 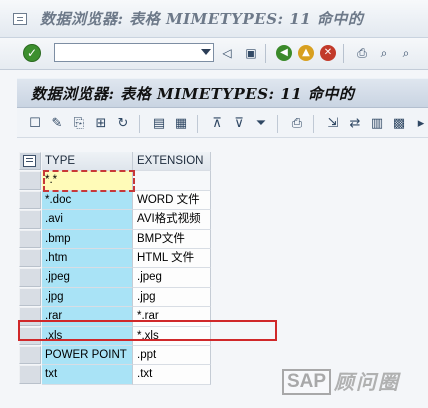 What do you see at coordinates (172, 200) in the screenshot?
I see `cell-extension: WORD 文件` at bounding box center [172, 200].